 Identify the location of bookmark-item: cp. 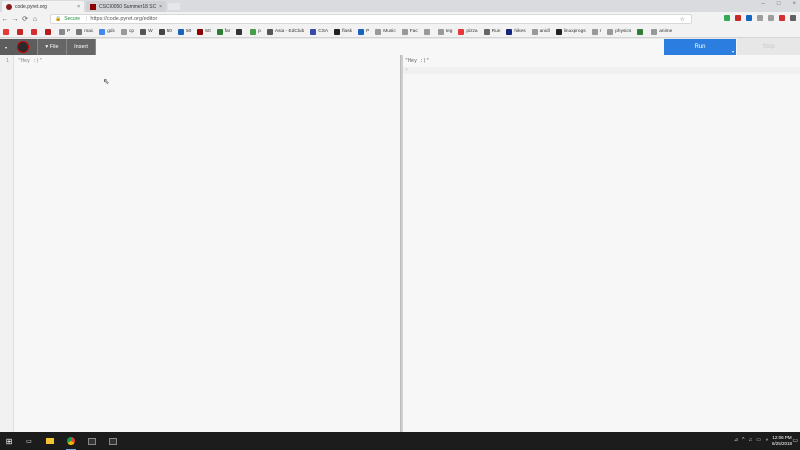
(128, 31).